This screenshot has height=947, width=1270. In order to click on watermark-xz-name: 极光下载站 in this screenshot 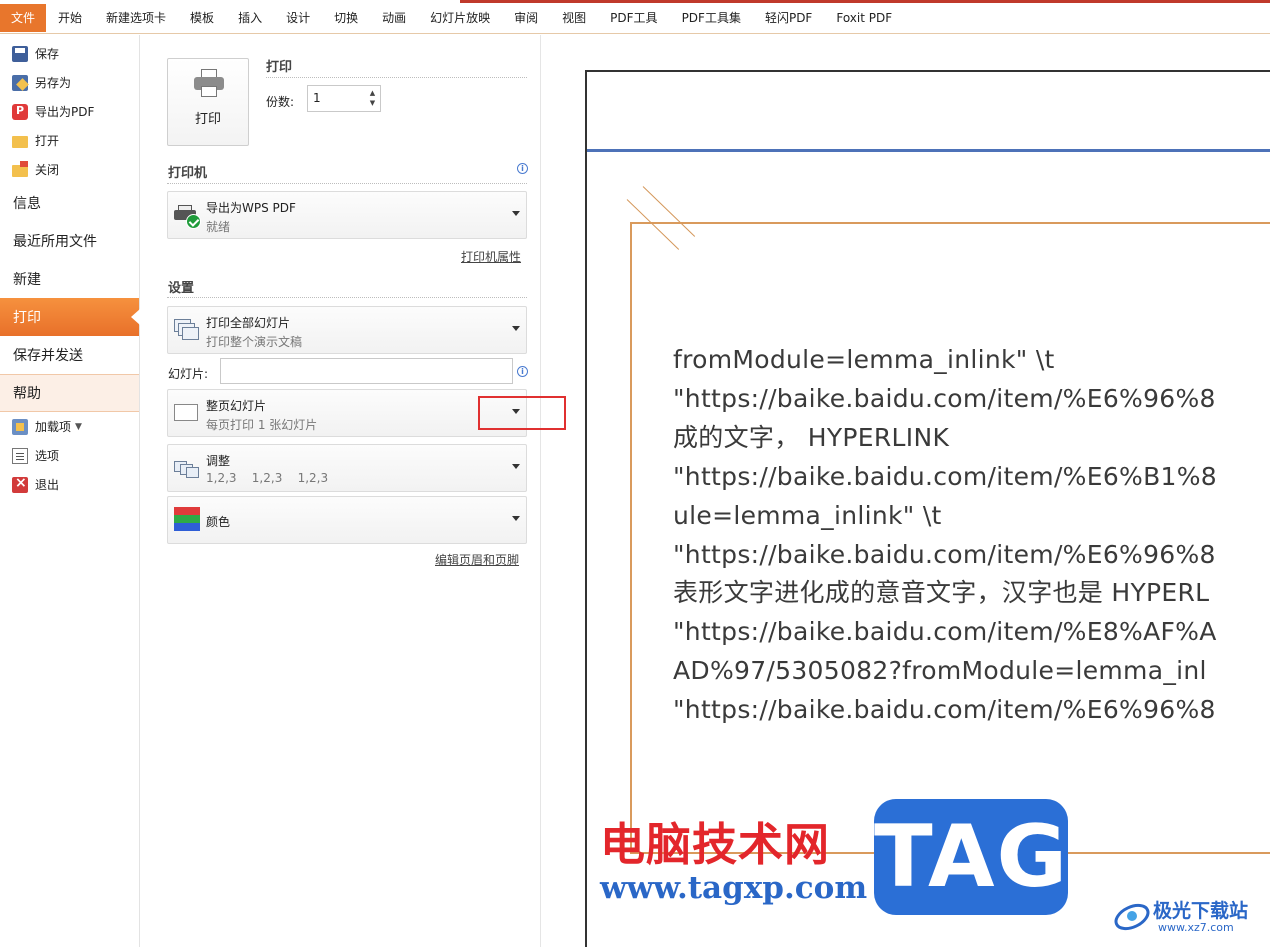, I will do `click(1201, 911)`.